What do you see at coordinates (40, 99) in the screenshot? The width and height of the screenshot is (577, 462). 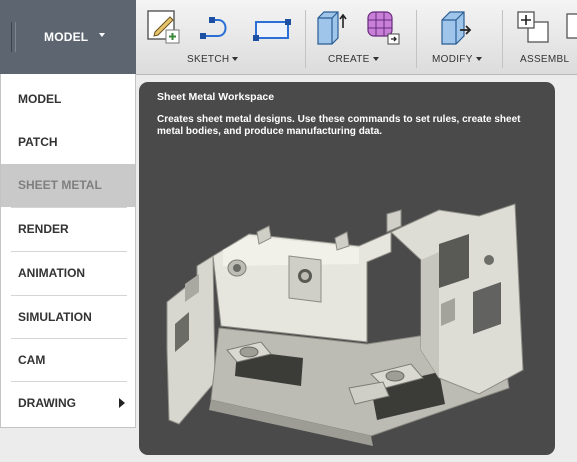 I see `menu-item-label: MODEL` at bounding box center [40, 99].